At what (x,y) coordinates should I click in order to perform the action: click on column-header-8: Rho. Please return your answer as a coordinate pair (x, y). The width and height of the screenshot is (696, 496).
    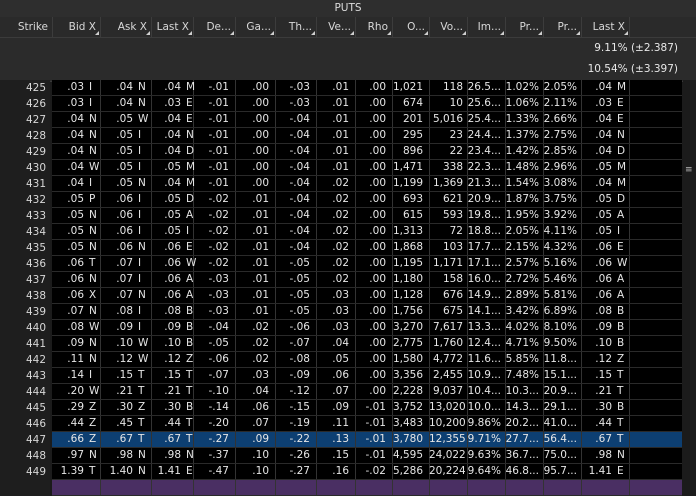
    Looking at the image, I should click on (373, 27).